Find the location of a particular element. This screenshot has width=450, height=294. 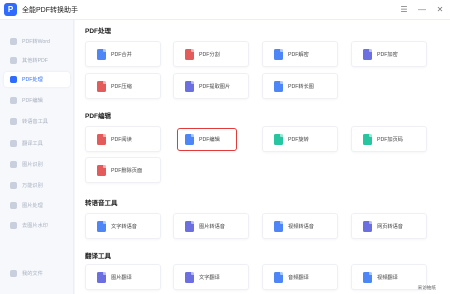

sidebar-item-label: 图片识别 is located at coordinates (32, 165).